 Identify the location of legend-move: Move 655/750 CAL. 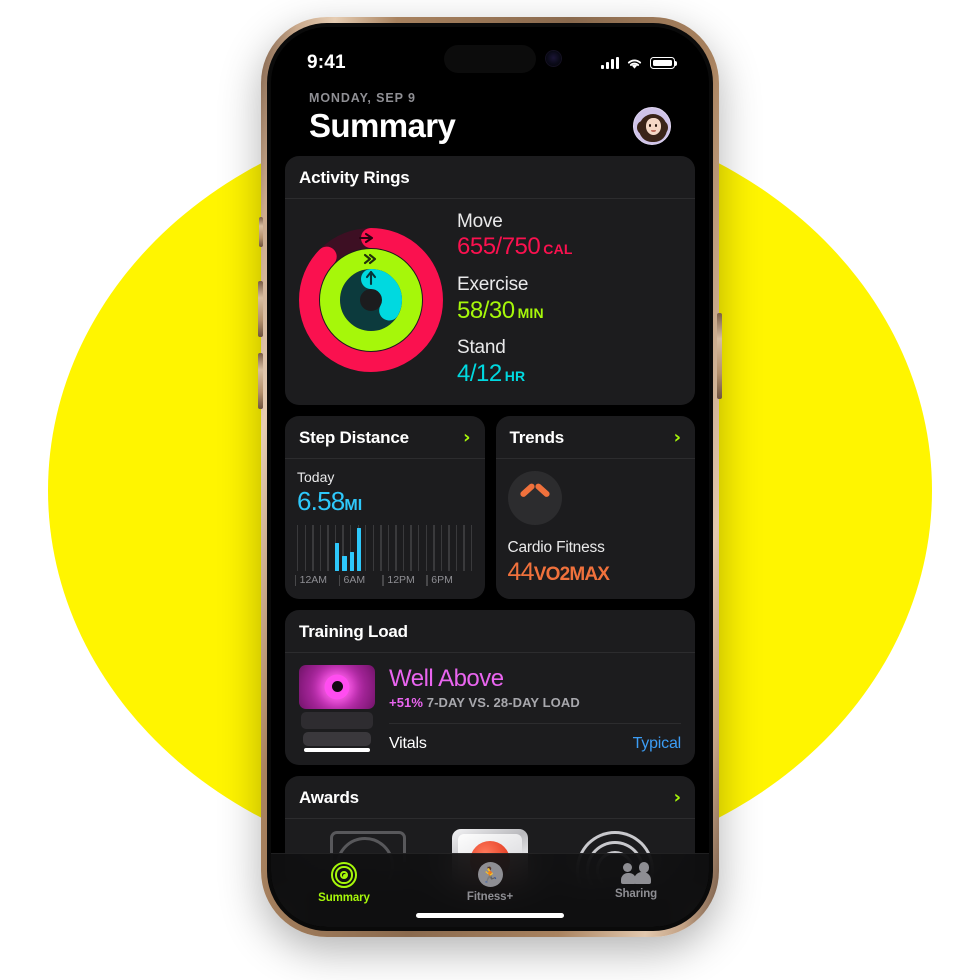
(515, 236).